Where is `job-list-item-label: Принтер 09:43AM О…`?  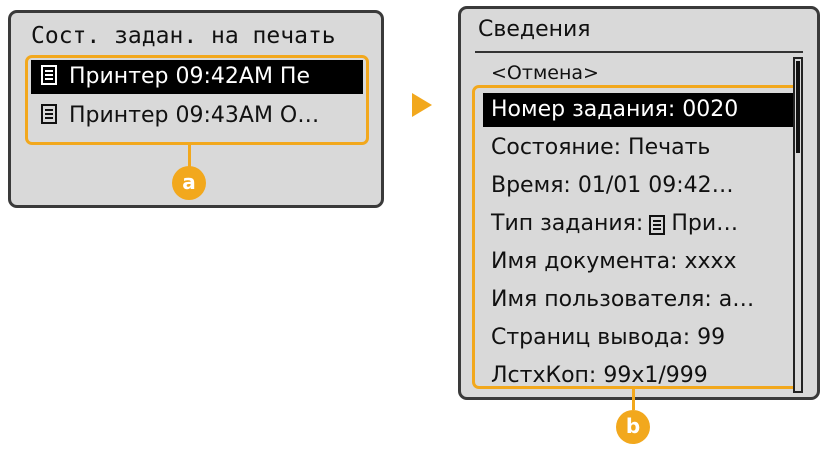
job-list-item-label: Принтер 09:43AM О… is located at coordinates (194, 115).